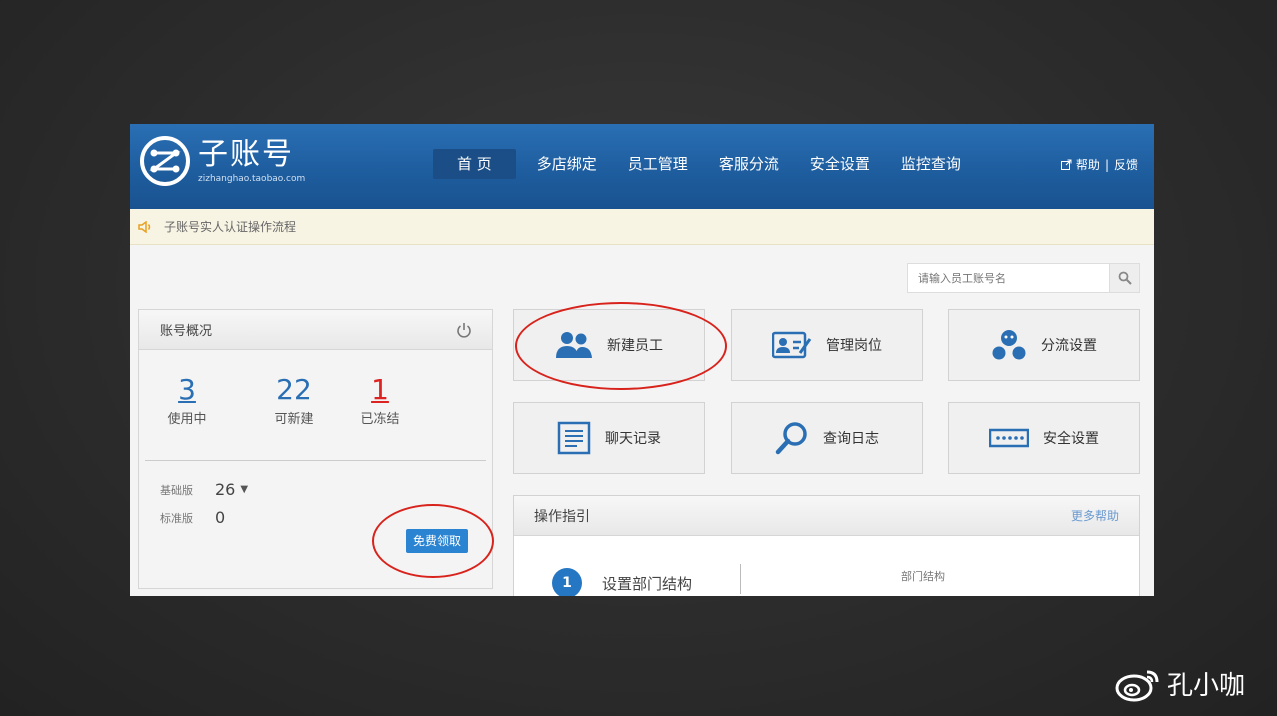 The height and width of the screenshot is (716, 1277). What do you see at coordinates (380, 390) in the screenshot?
I see `stat-frozen-value: 1` at bounding box center [380, 390].